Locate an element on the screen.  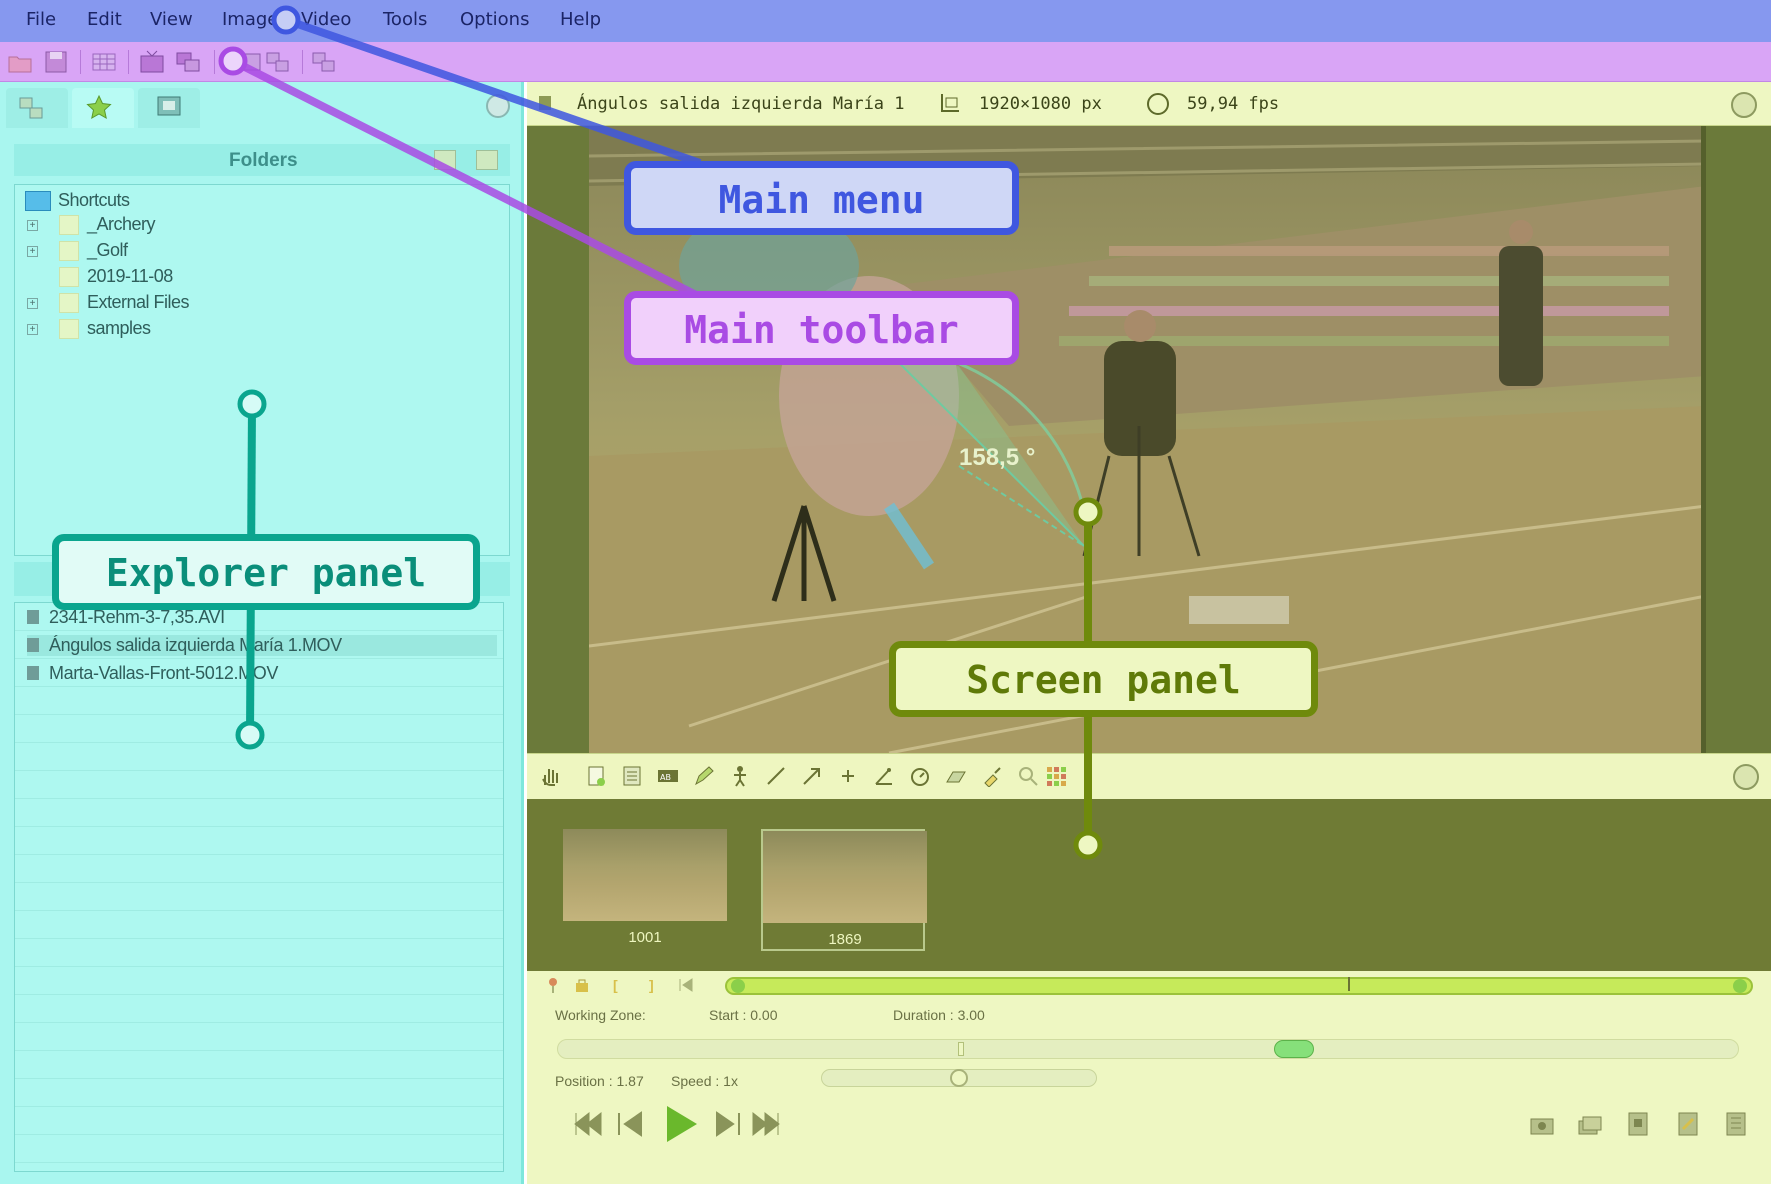
main-toolbar-callout: Main toolbar is located at coordinates (821, 328).